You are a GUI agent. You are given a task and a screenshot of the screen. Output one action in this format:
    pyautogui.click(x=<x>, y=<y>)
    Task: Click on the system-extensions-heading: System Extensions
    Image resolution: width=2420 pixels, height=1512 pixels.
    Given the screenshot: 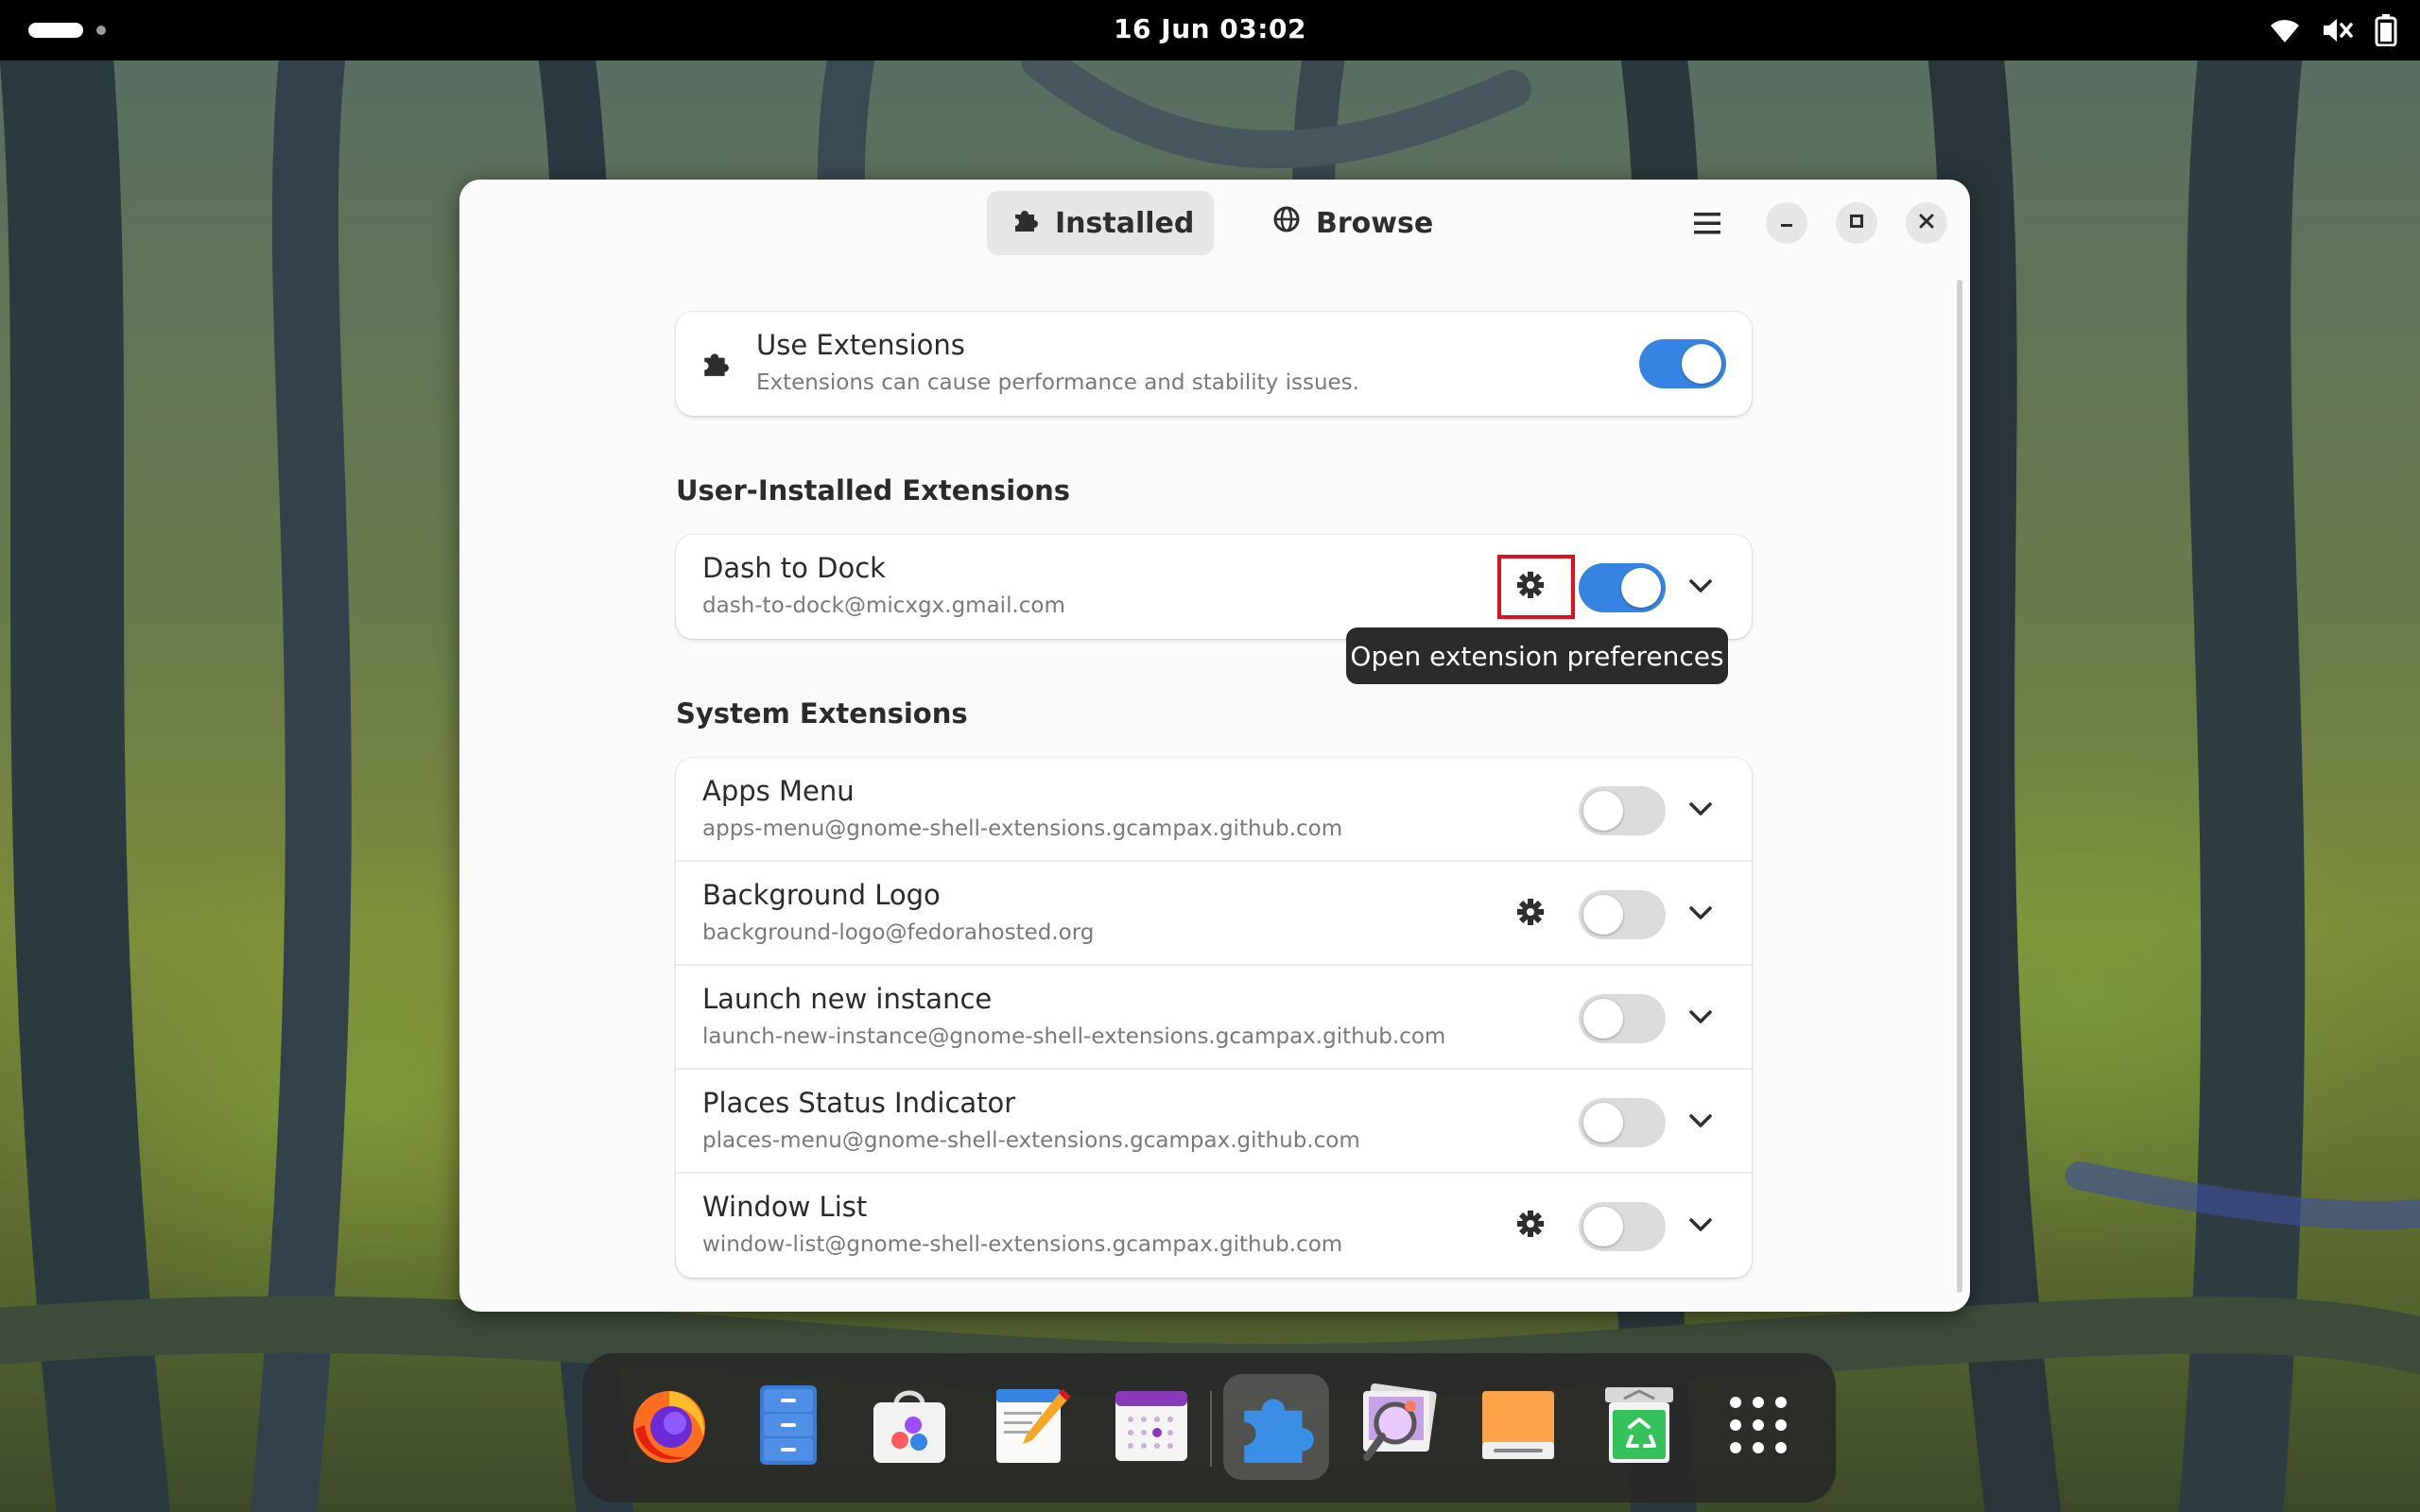 What is the action you would take?
    pyautogui.click(x=822, y=713)
    